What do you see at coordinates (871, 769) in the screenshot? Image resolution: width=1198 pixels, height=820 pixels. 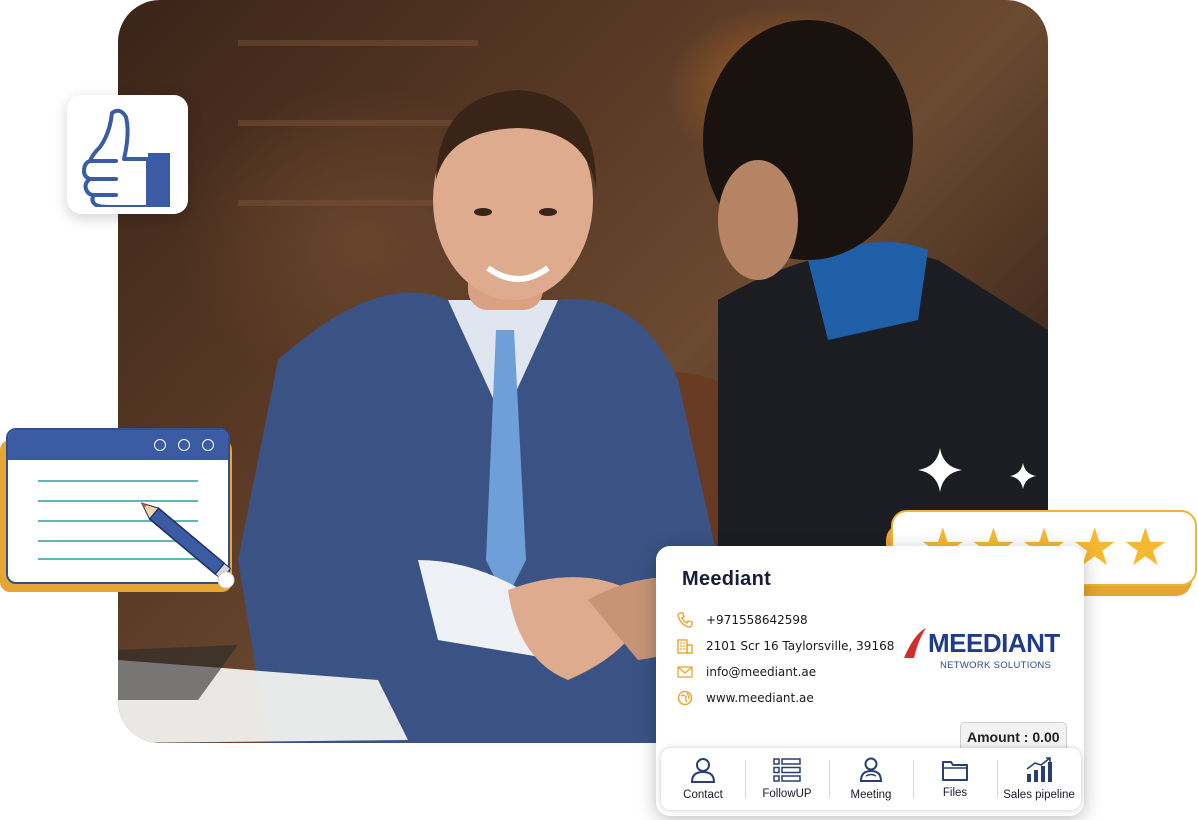 I see `people-icon` at bounding box center [871, 769].